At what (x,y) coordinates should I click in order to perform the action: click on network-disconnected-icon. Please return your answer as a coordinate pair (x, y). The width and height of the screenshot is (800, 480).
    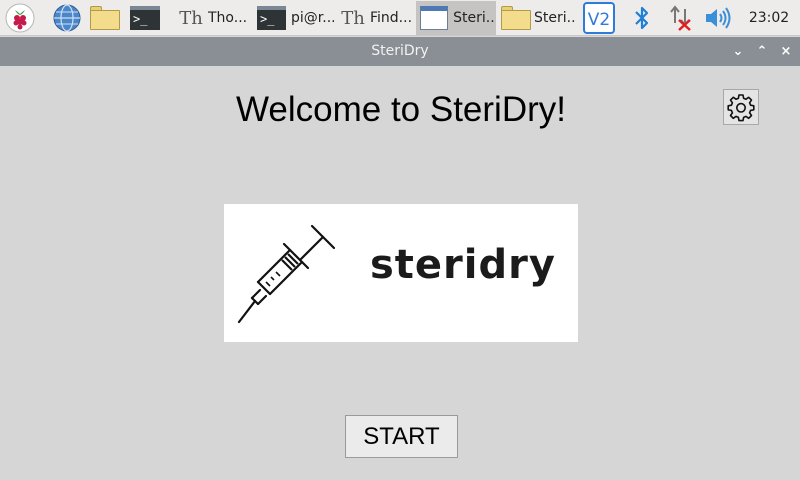
    Looking at the image, I should click on (681, 18).